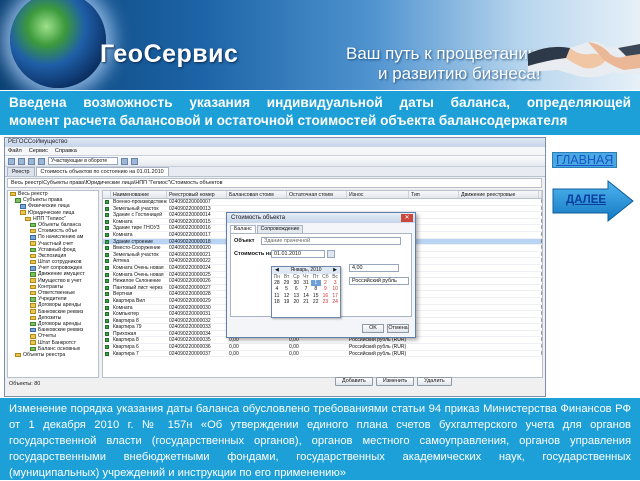 The width and height of the screenshot is (640, 481). Describe the element at coordinates (298, 254) in the screenshot. I see `date-field: 01.01.2010` at that location.